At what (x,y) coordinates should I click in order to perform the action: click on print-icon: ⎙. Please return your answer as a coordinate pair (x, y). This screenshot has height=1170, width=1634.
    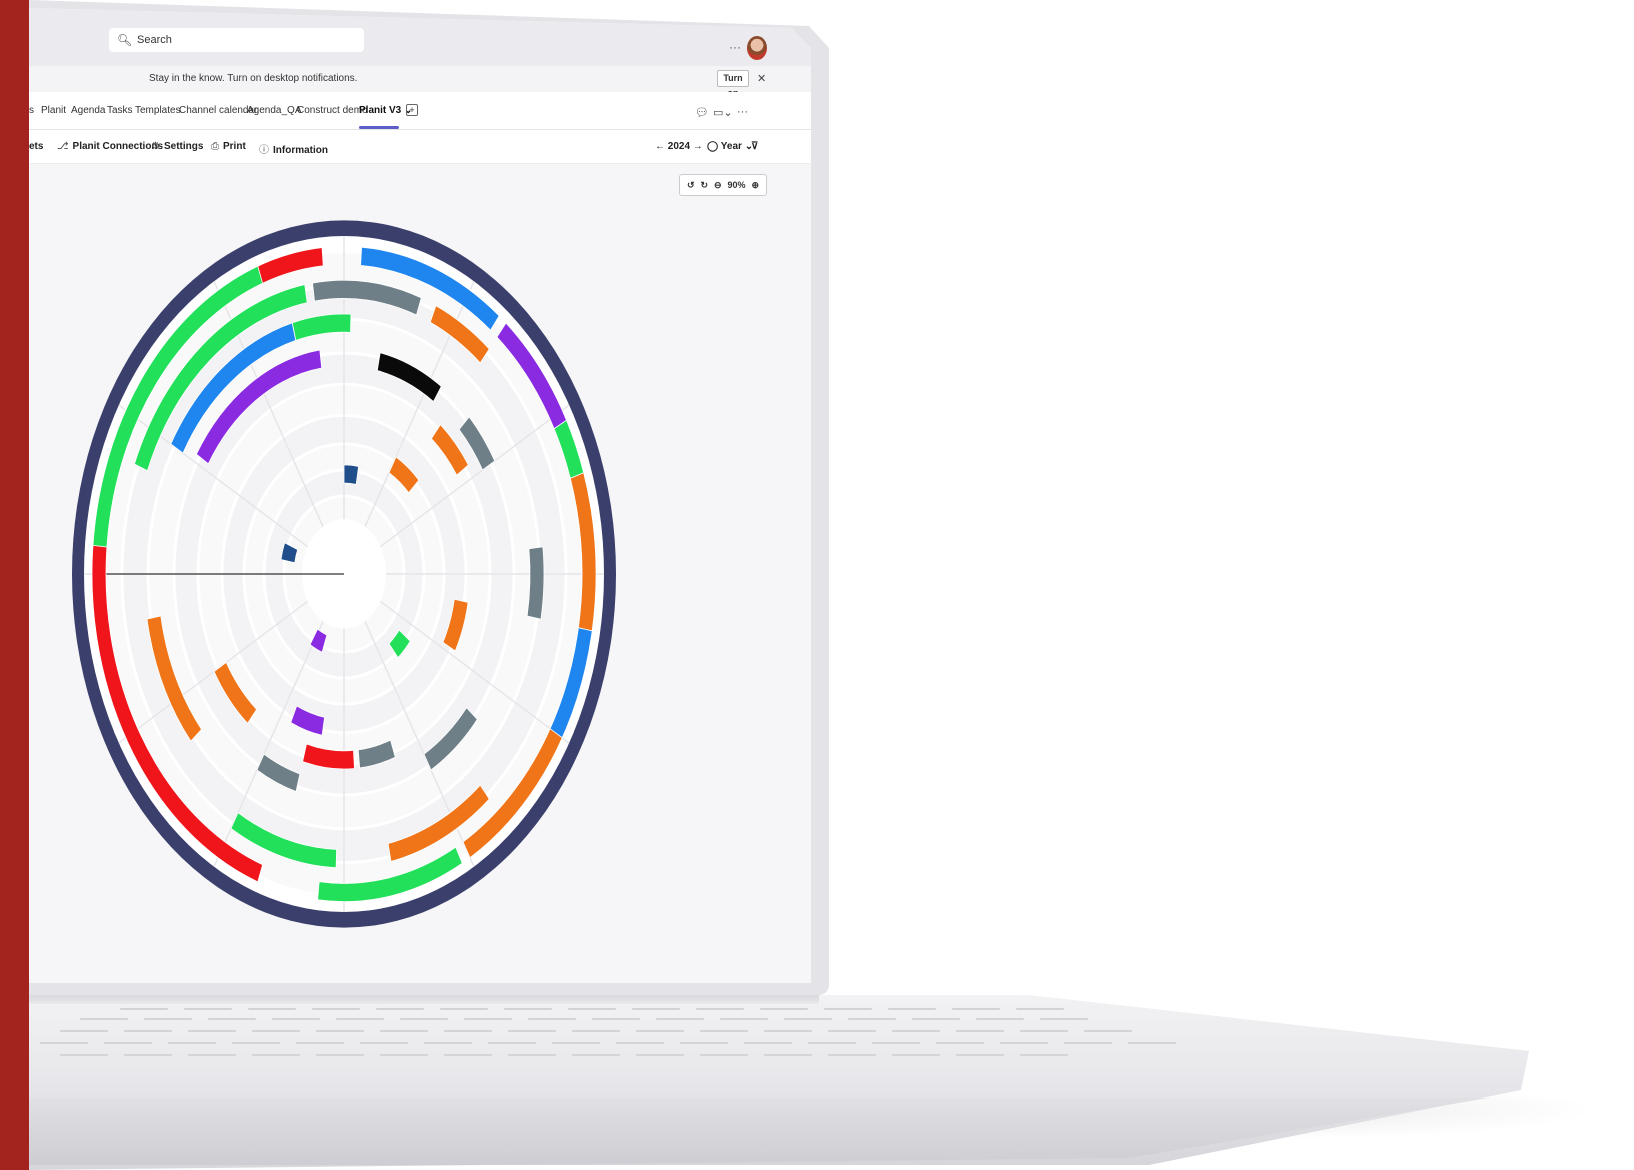
    Looking at the image, I should click on (215, 146).